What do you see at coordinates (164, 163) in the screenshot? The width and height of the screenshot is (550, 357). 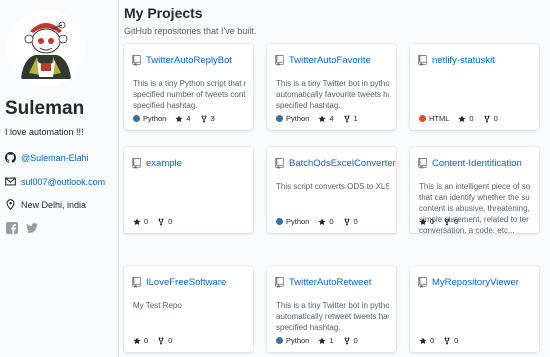 I see `repo-title: example` at bounding box center [164, 163].